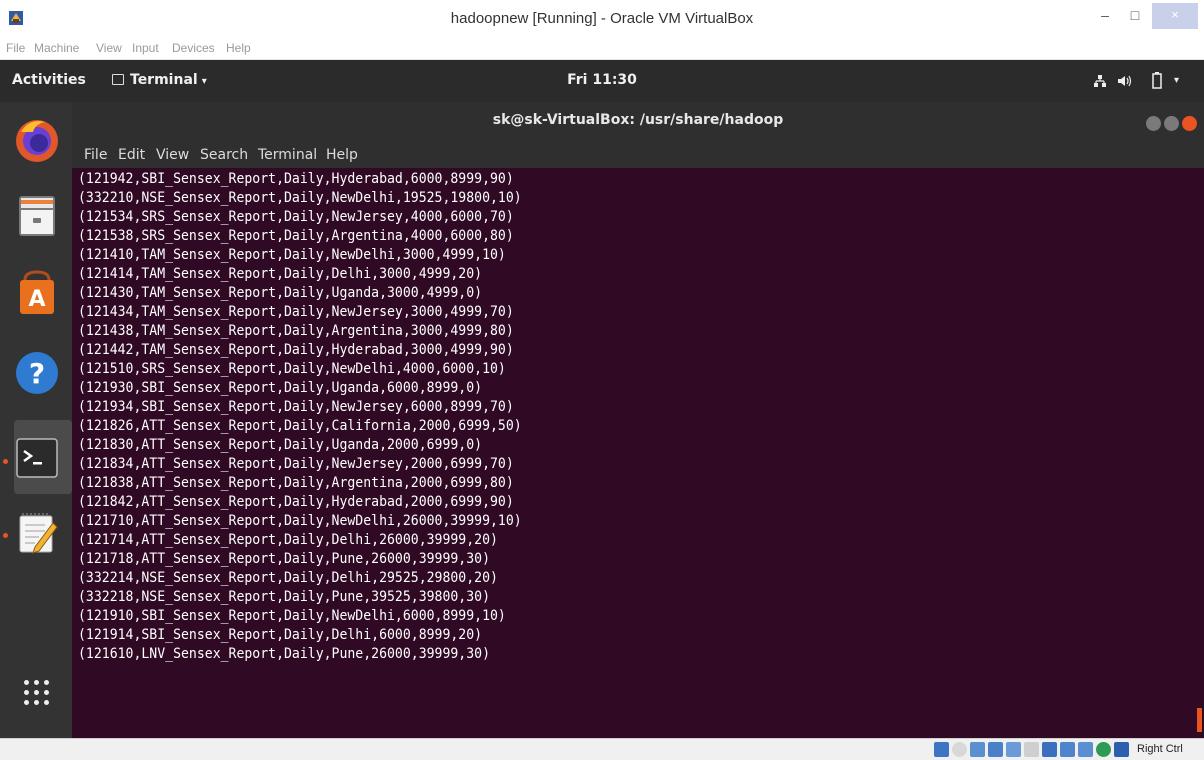  I want to click on hard-disk-icon, so click(941, 749).